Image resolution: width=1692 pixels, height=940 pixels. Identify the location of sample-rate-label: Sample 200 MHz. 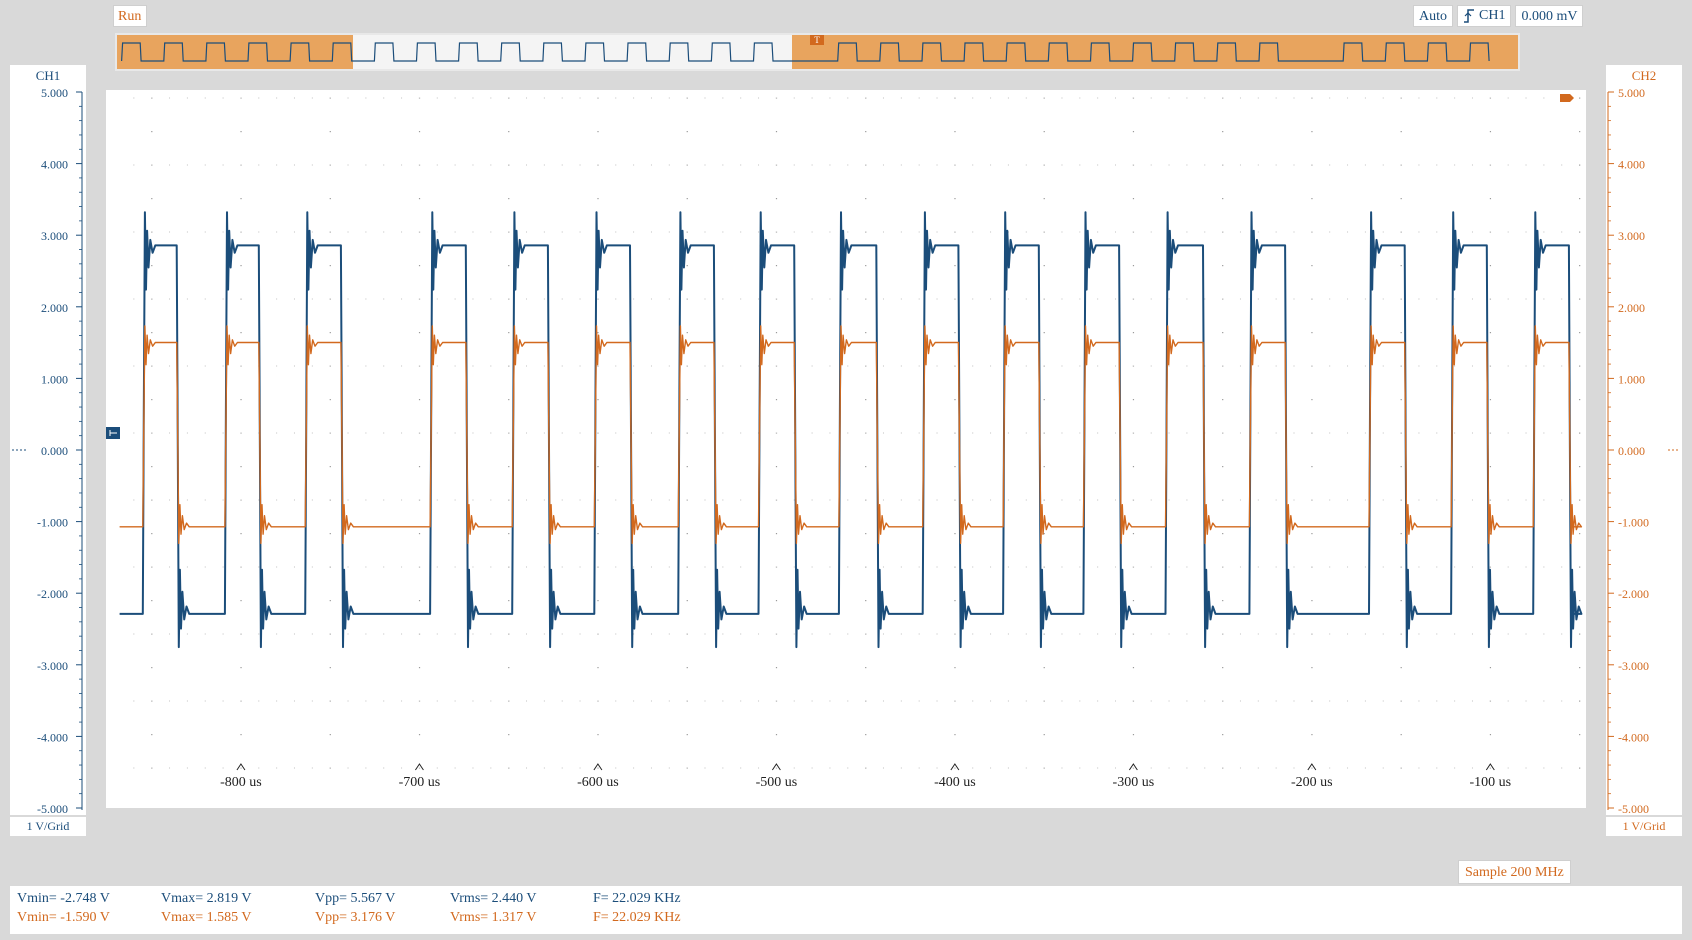
(1514, 872).